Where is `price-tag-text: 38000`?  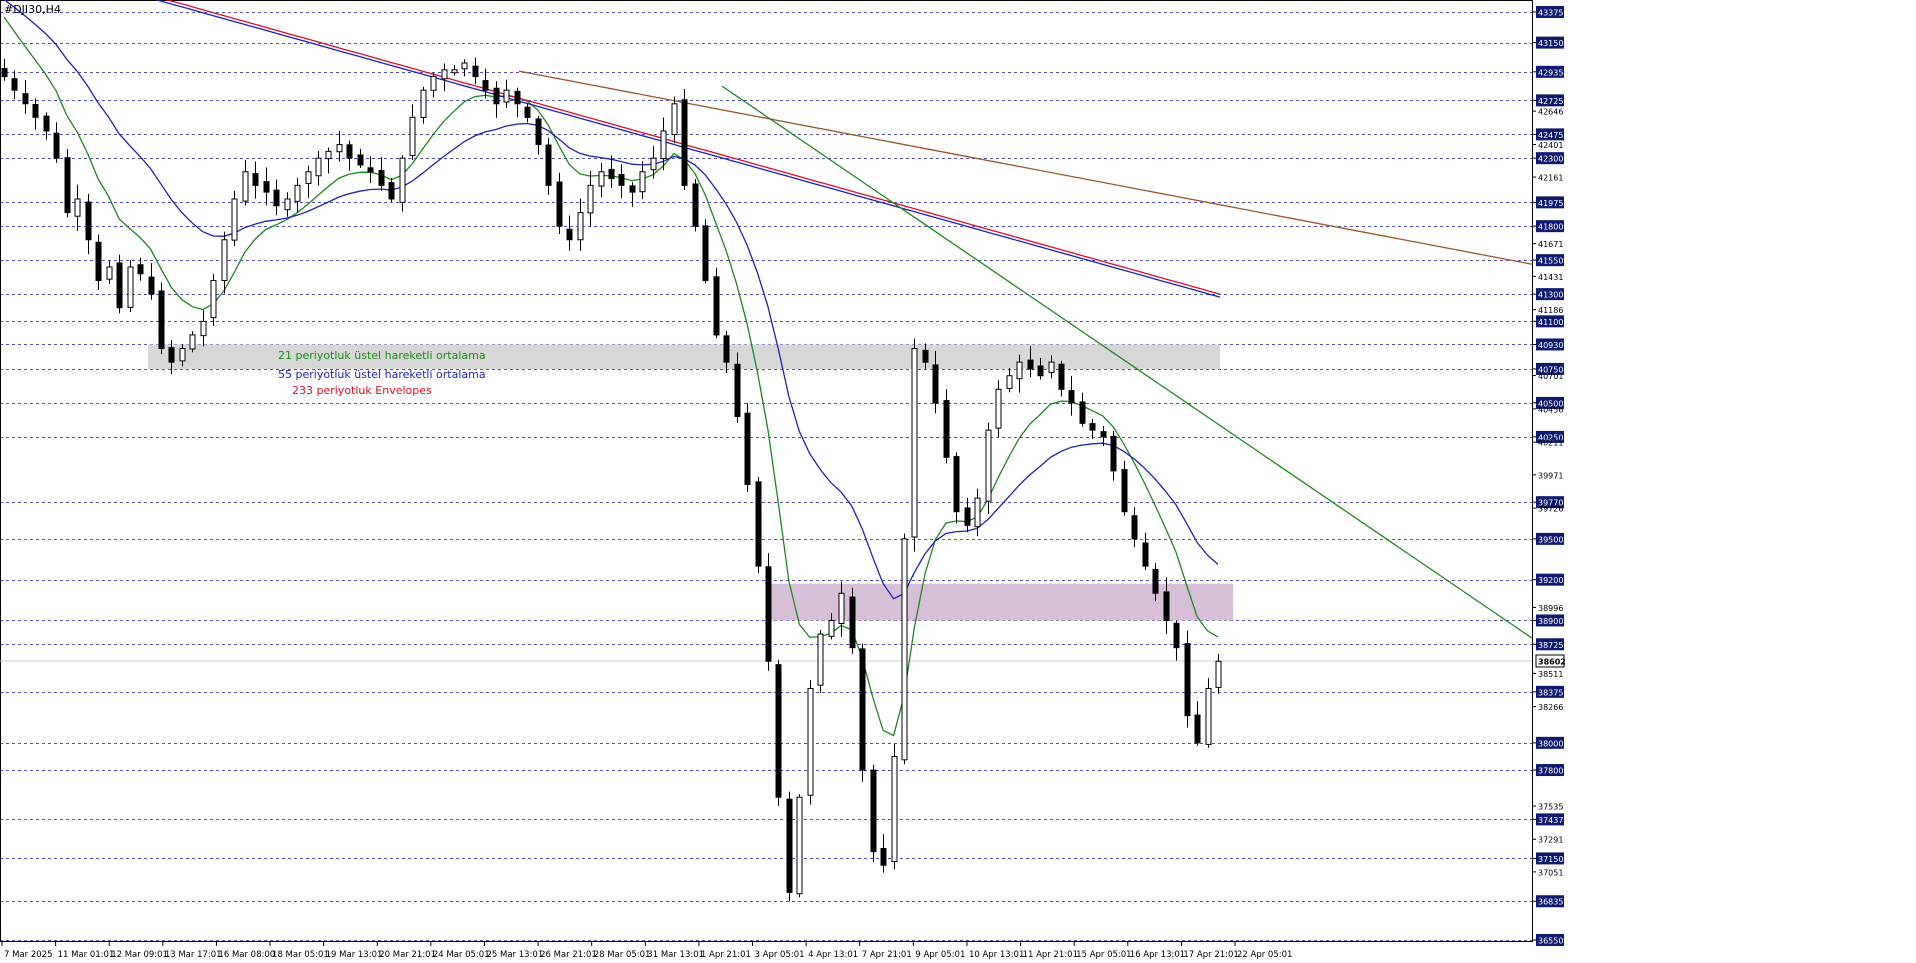 price-tag-text: 38000 is located at coordinates (1550, 743).